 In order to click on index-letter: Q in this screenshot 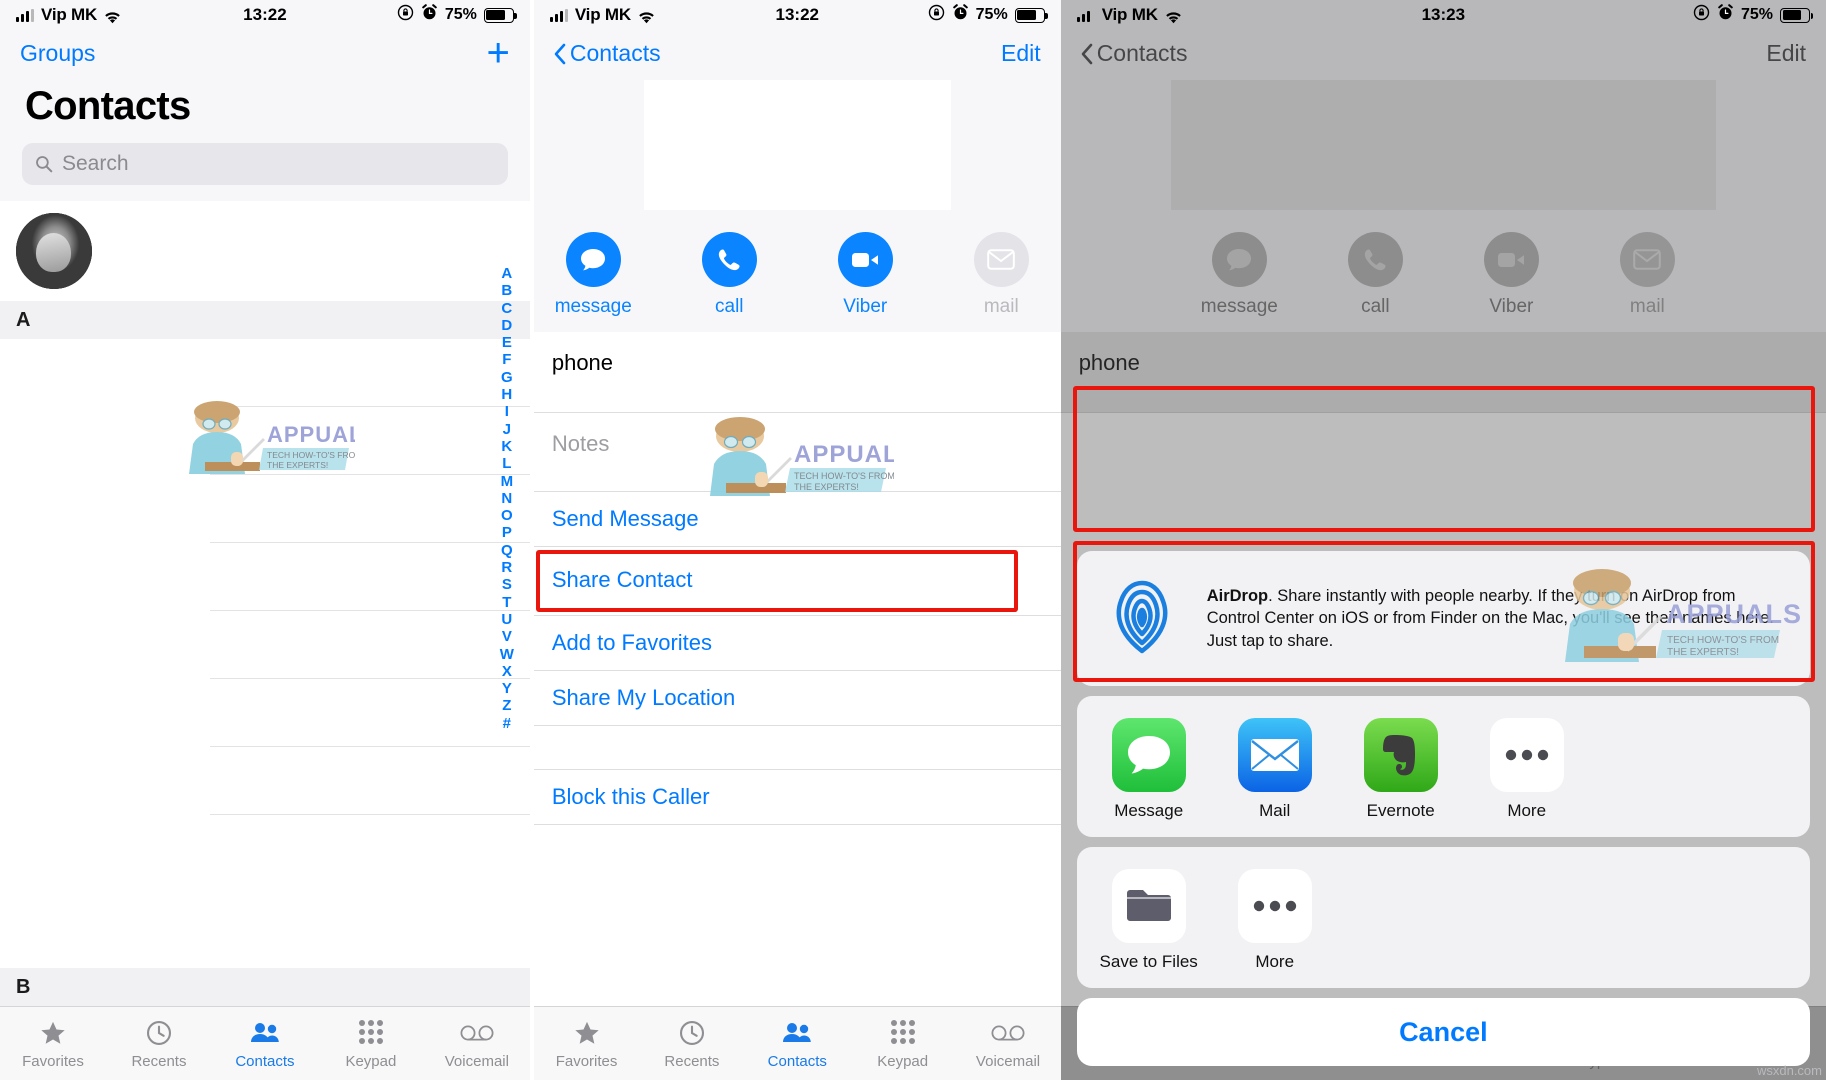, I will do `click(507, 550)`.